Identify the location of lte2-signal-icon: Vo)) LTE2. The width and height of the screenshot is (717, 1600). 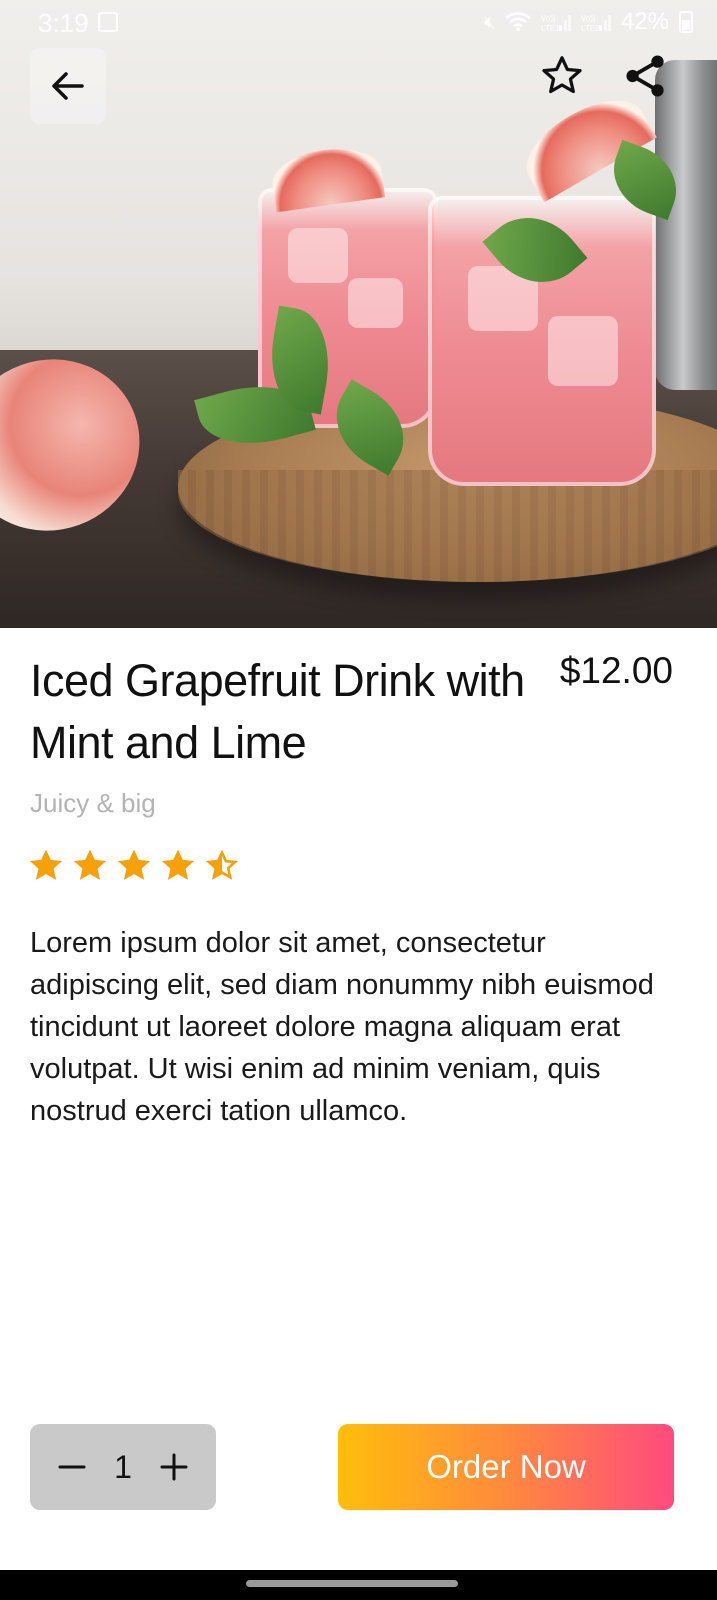
(596, 23).